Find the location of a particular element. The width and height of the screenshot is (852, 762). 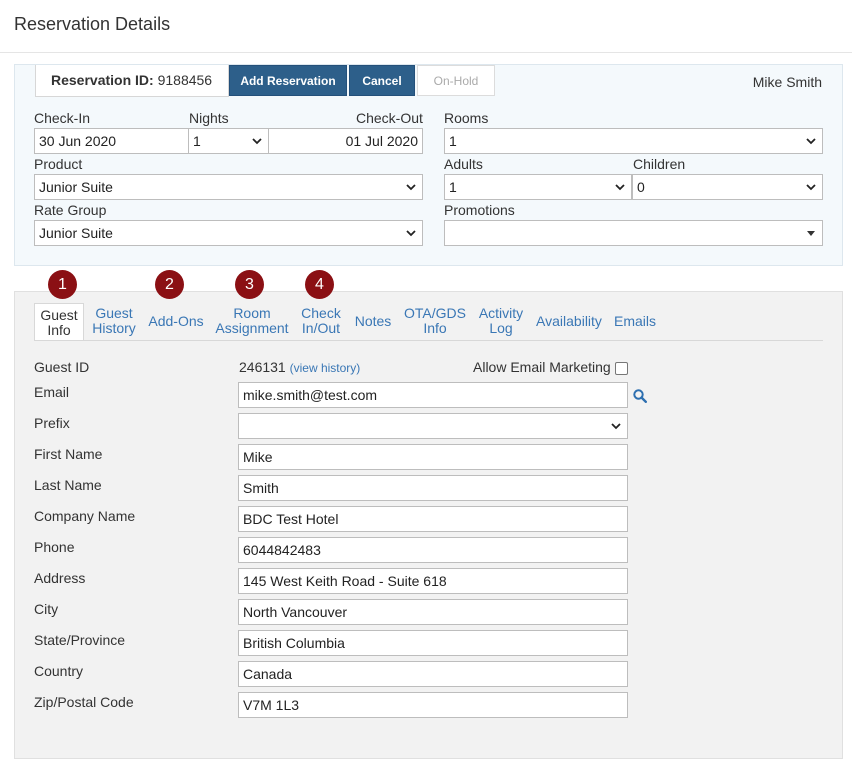

reservation-id-value: 9188456 is located at coordinates (185, 80).